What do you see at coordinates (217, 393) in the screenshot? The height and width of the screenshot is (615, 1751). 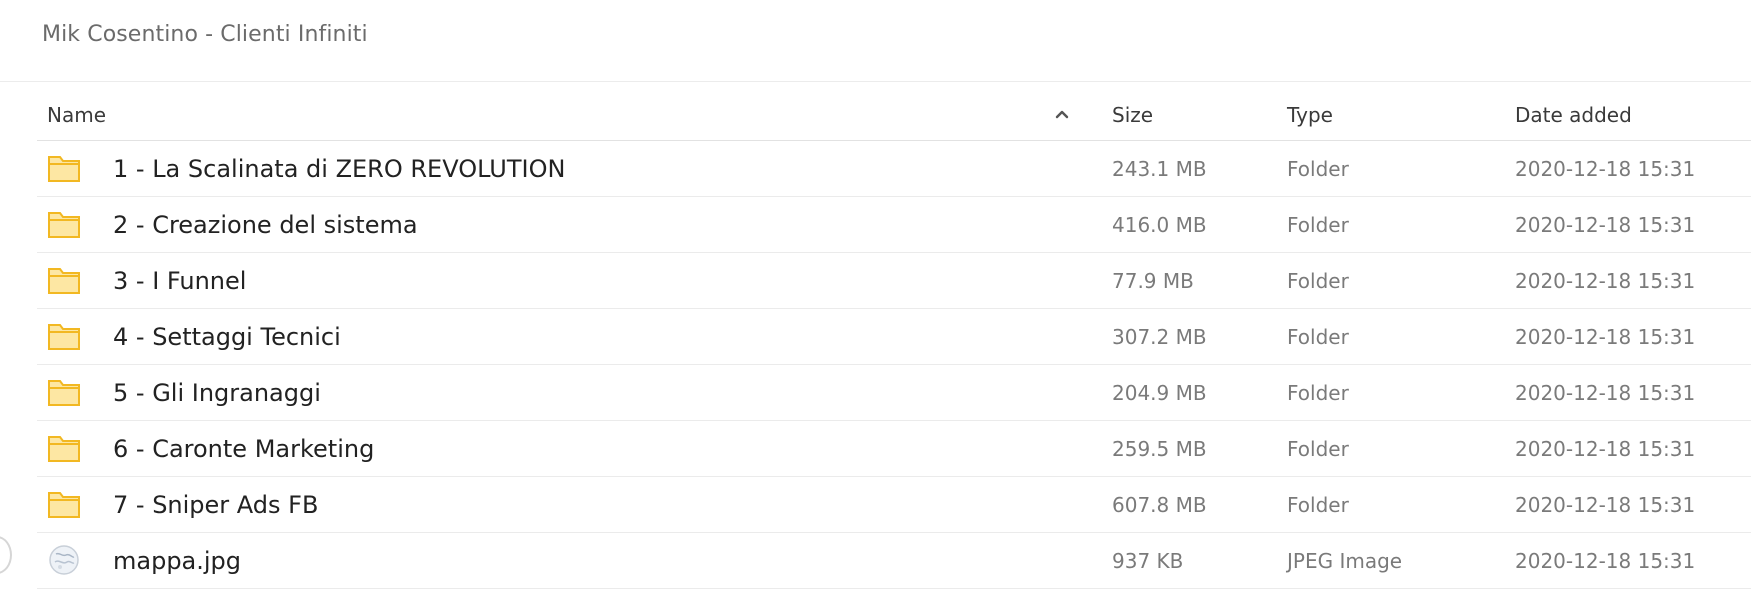 I see `file-name: 5 - Gli Ingranaggi` at bounding box center [217, 393].